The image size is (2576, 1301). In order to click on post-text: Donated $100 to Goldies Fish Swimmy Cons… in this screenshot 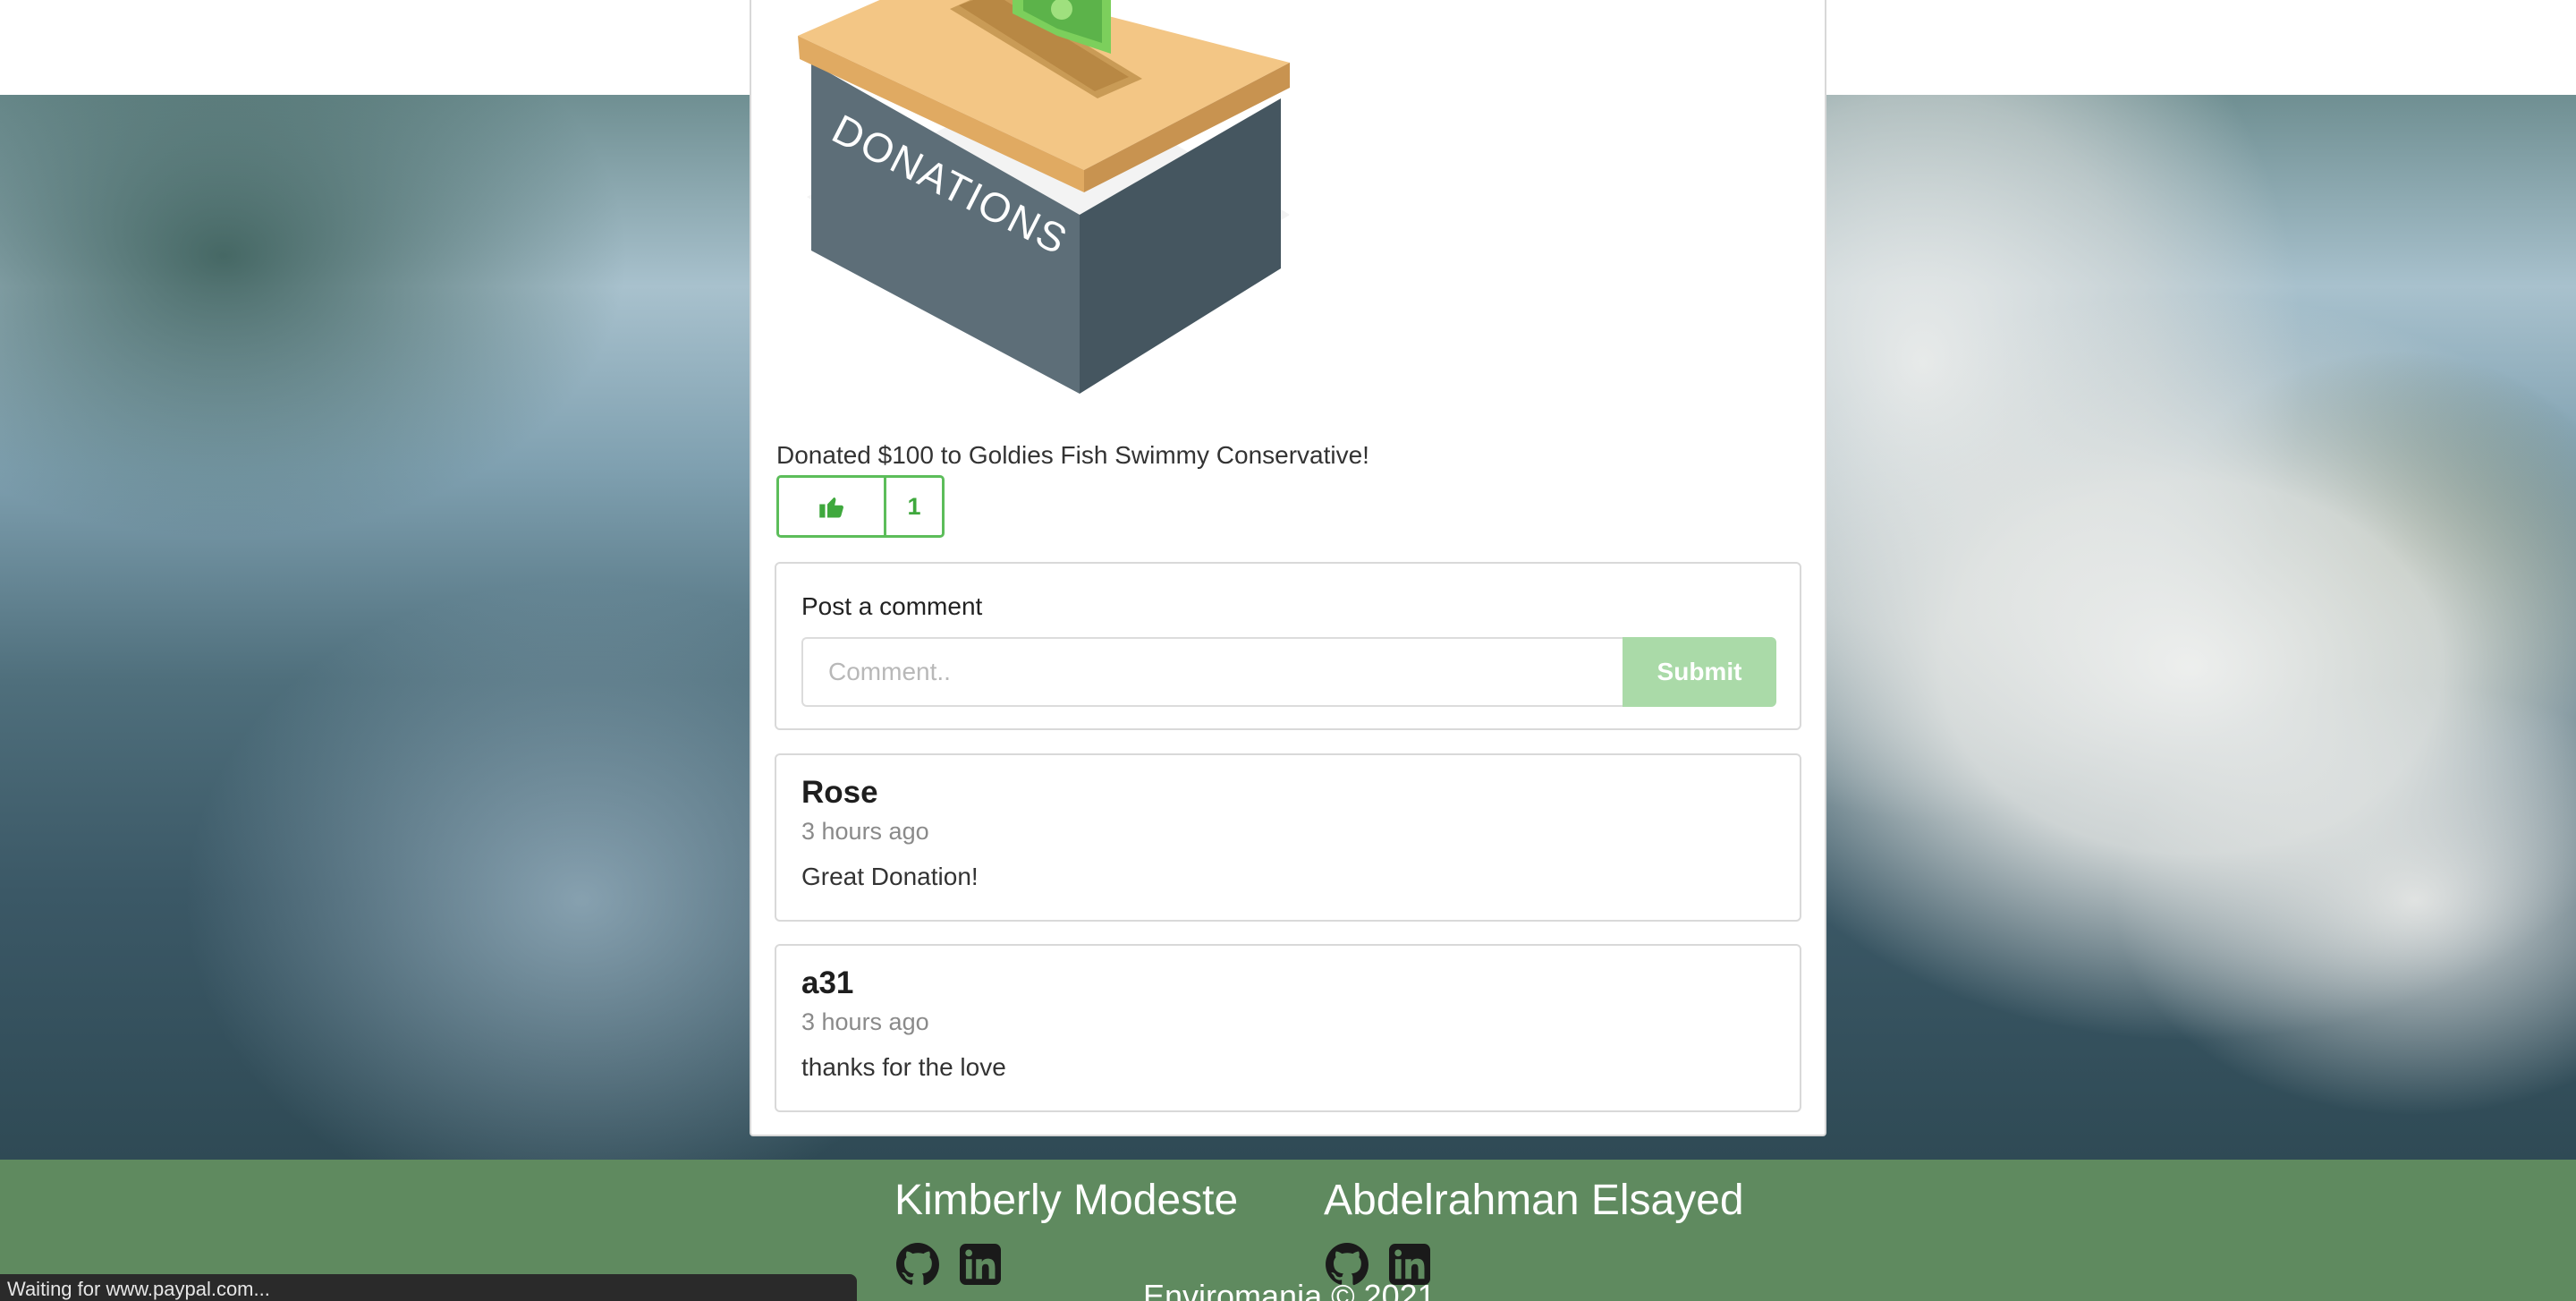, I will do `click(1072, 455)`.